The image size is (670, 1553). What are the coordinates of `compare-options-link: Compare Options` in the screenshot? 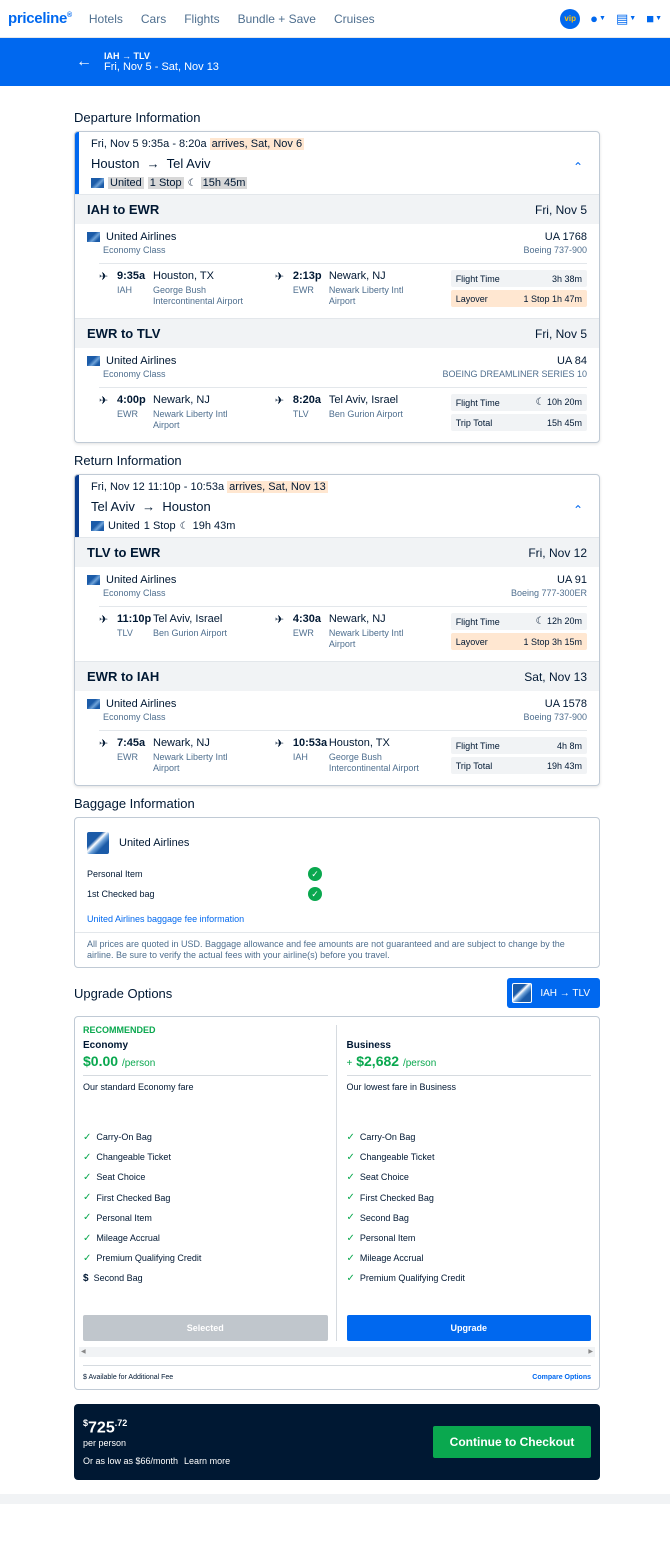 It's located at (561, 1377).